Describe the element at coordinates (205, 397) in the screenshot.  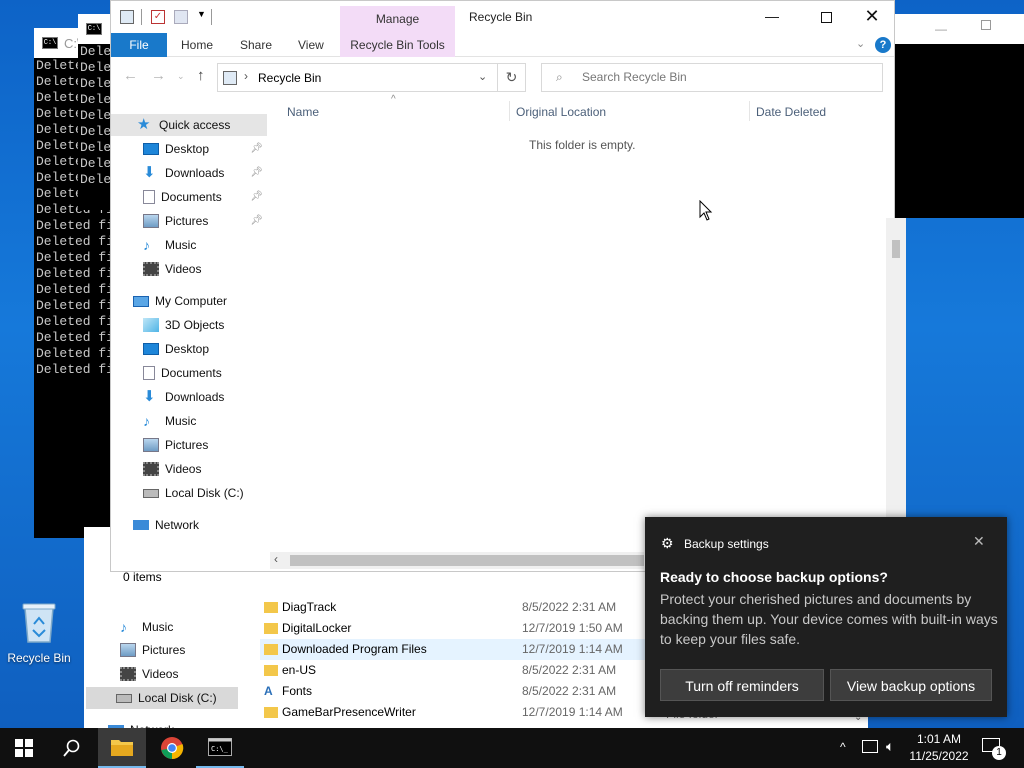
I see `nav-item-downloads: ⬇ Downloads` at that location.